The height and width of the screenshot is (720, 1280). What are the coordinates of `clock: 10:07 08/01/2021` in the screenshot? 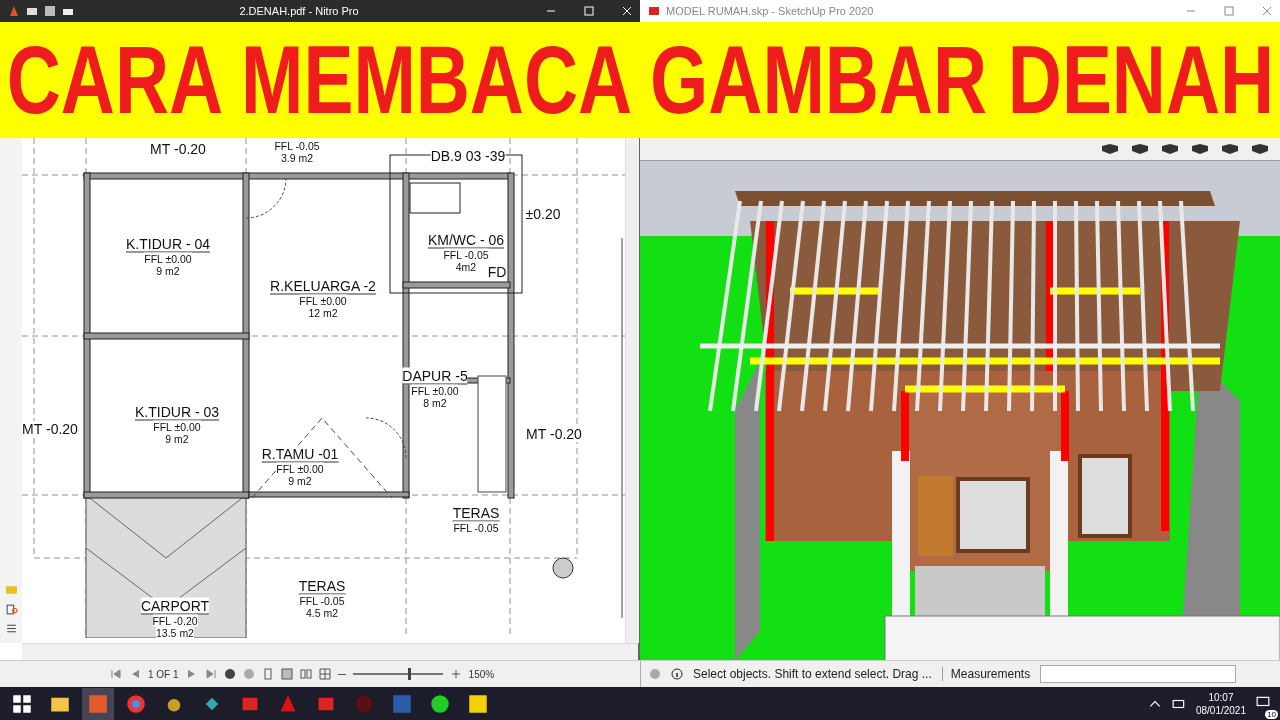 It's located at (1220, 703).